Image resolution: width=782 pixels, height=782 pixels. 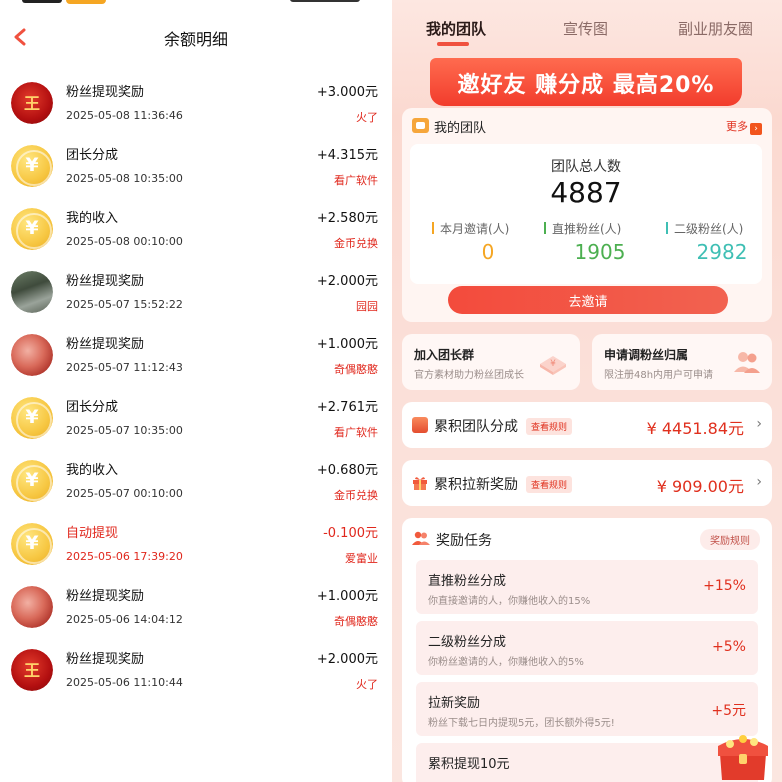 I want to click on balance-record-row: ¥ 团长分成 2025-05-08 10:35:00 +4.315元 看广软件, so click(x=196, y=172).